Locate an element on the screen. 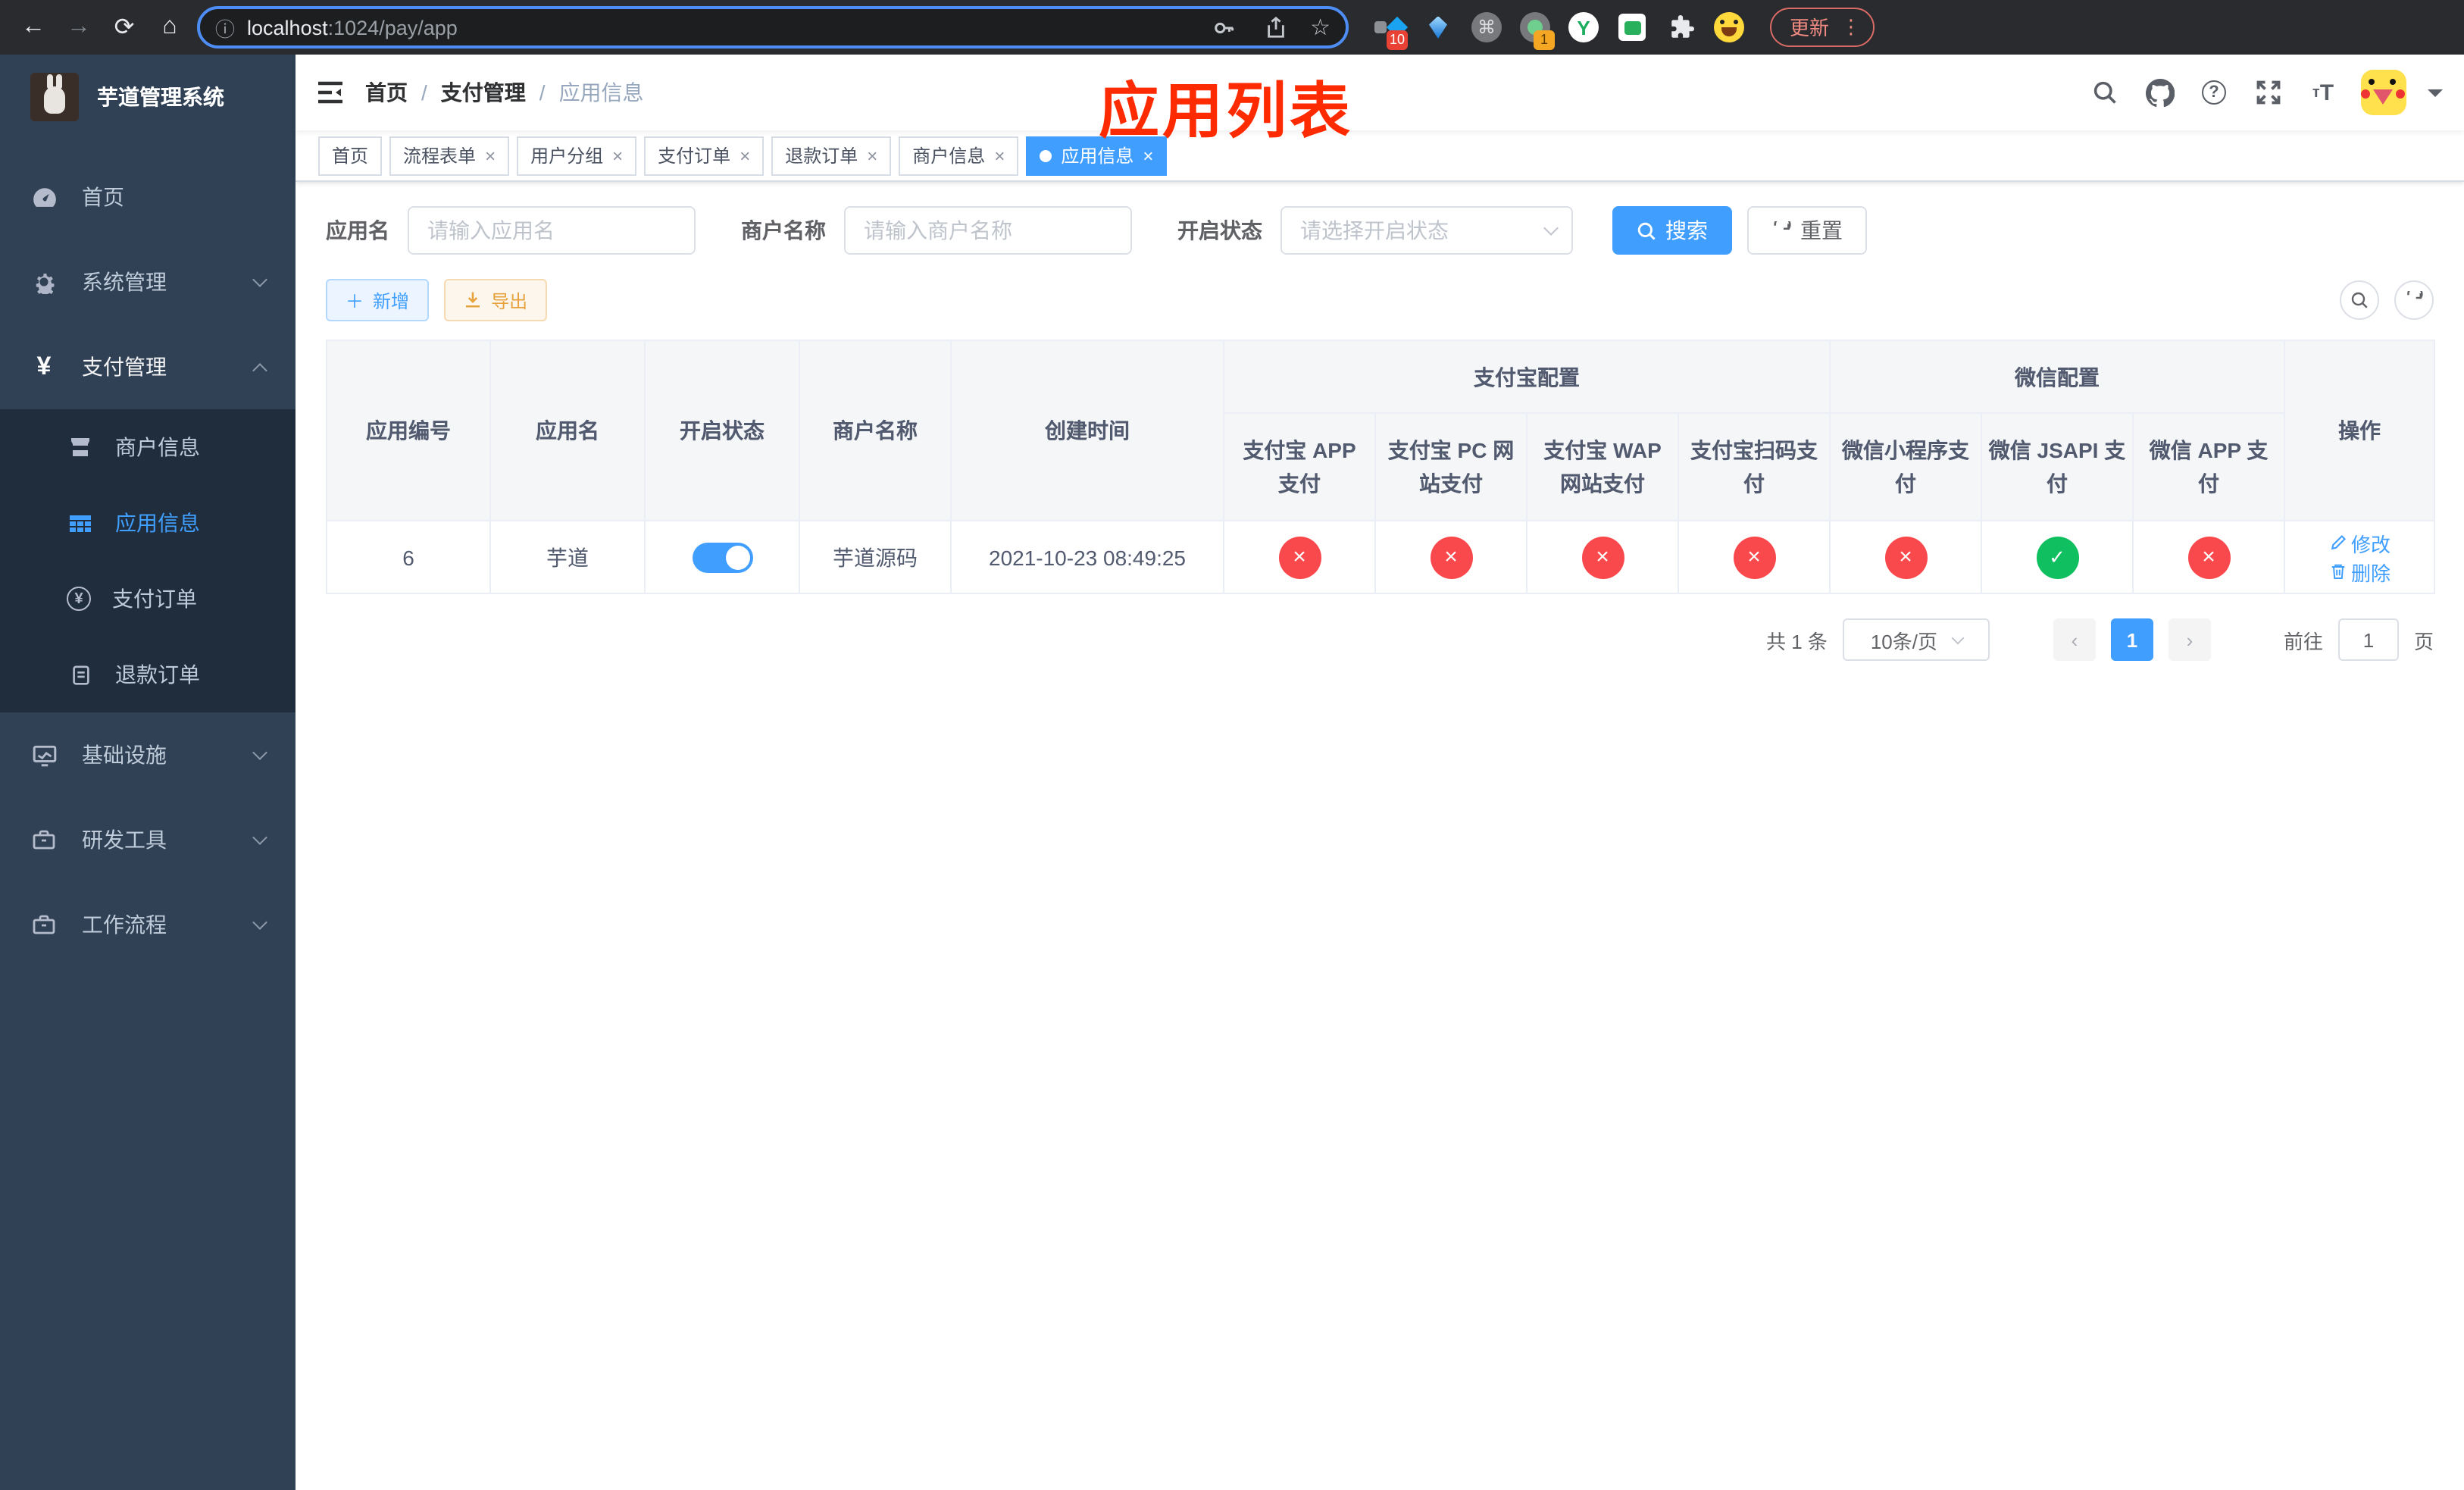  sidebar-item-system: 系统管理 is located at coordinates (147, 282).